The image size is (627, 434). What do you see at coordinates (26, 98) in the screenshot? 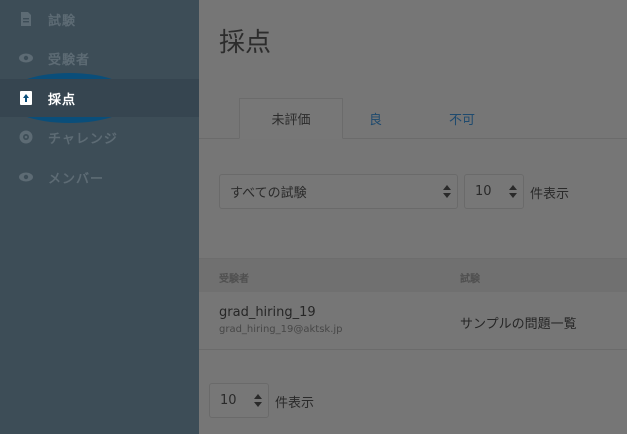
I see `upload-doc-icon` at bounding box center [26, 98].